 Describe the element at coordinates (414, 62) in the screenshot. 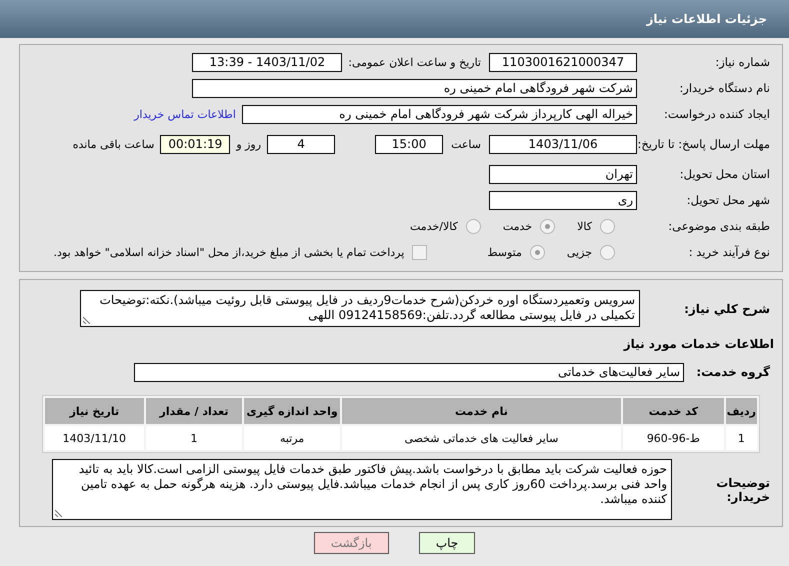

I see `field-label: تاریخ و ساعت اعلان عمومی:` at that location.